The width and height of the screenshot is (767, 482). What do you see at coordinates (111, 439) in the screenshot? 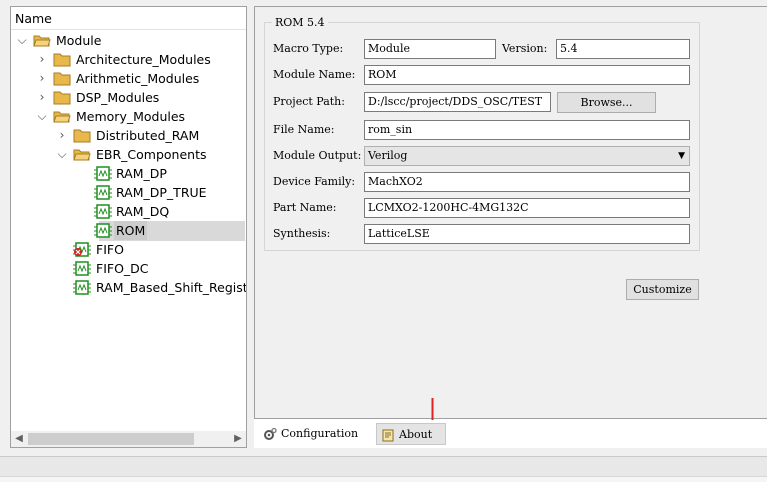
I see `scrollbar-thumb` at bounding box center [111, 439].